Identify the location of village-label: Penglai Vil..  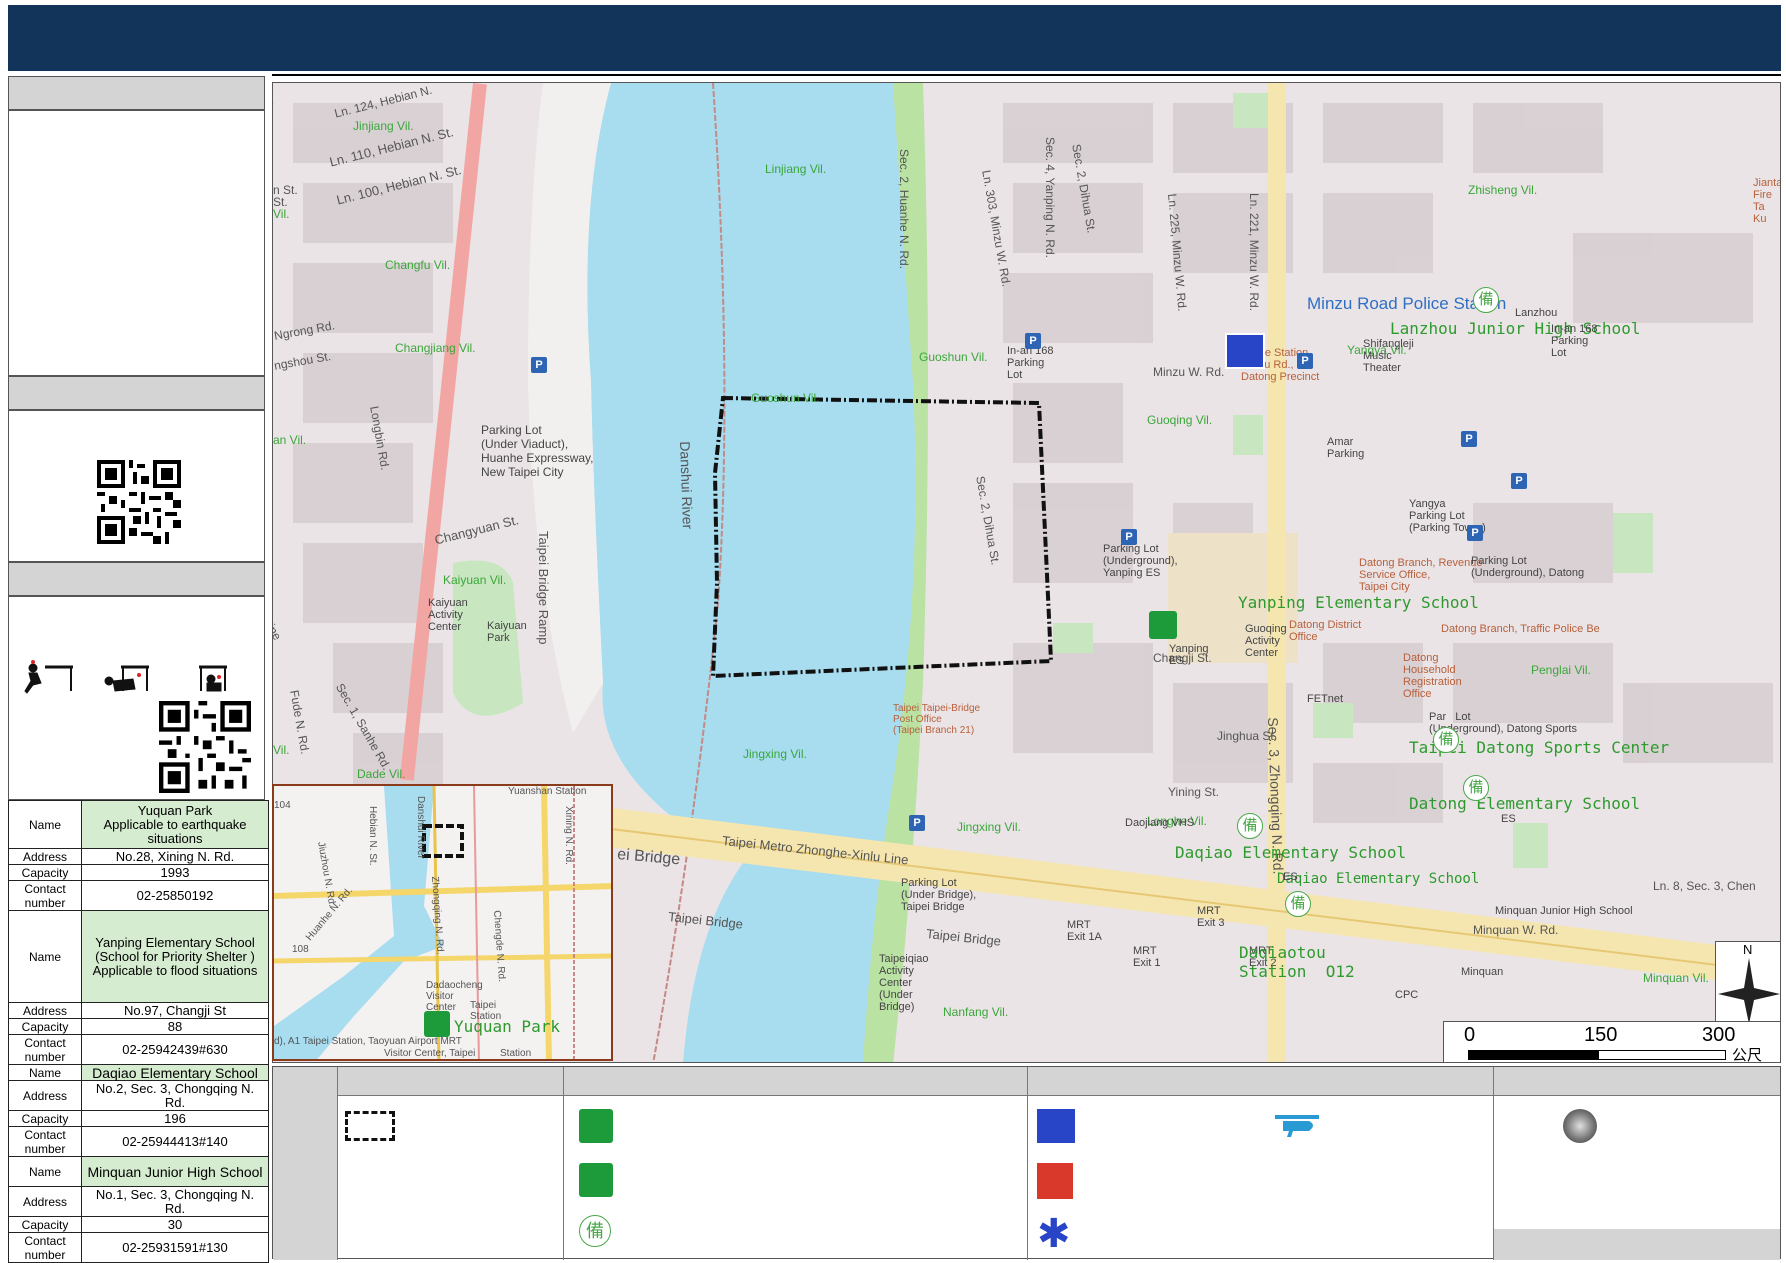
(1561, 670).